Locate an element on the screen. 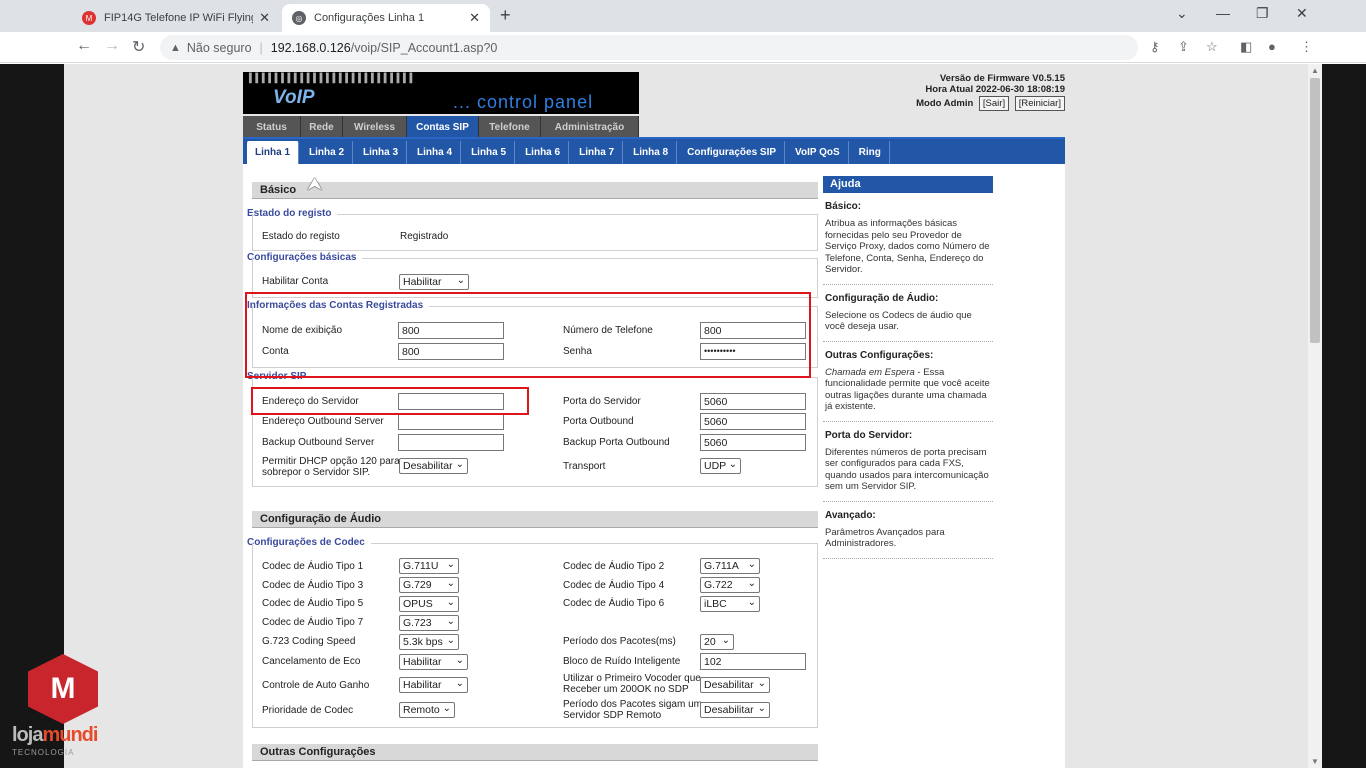 The width and height of the screenshot is (1366, 768). exit-button: [Sair] is located at coordinates (994, 103).